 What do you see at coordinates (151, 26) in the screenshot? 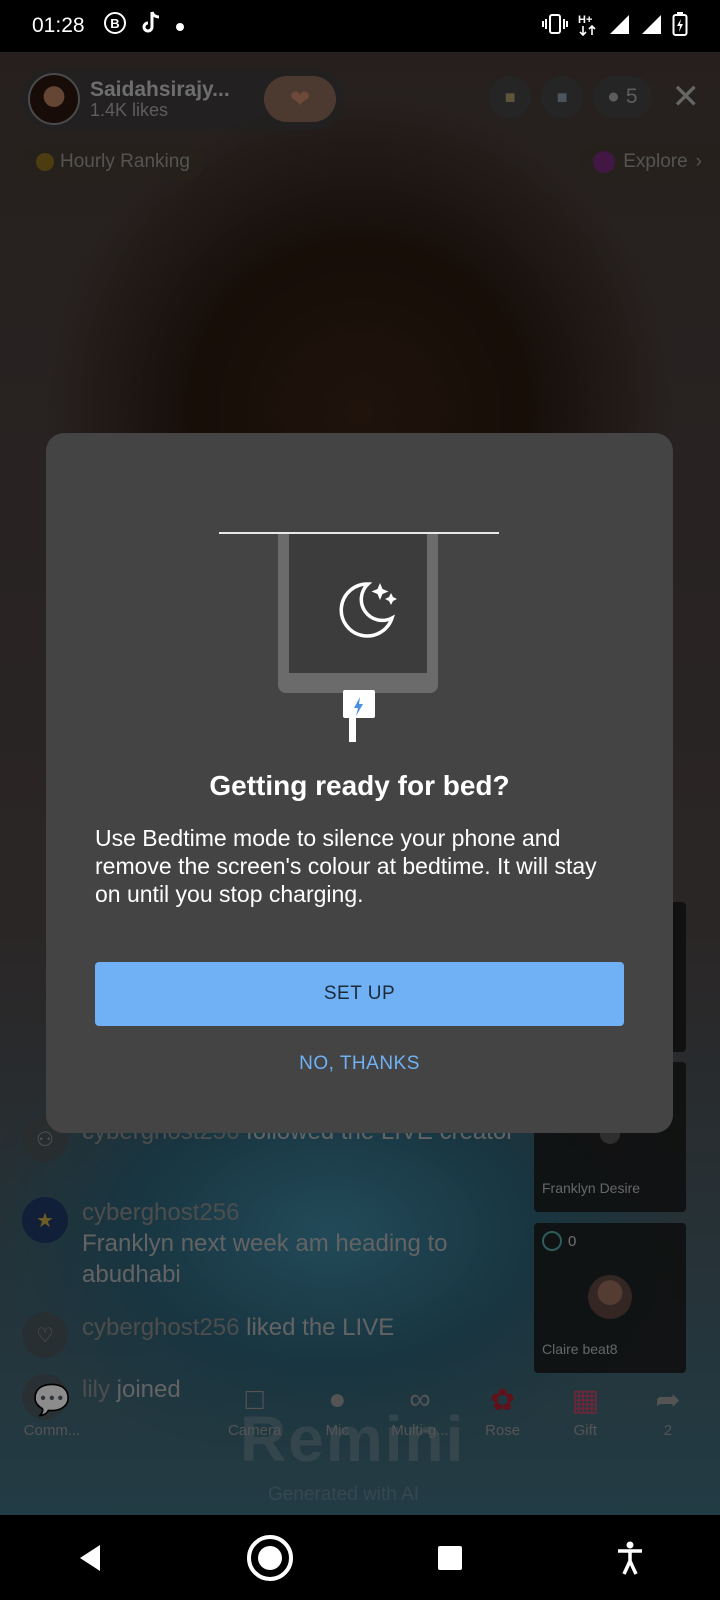
I see `tiktok-icon` at bounding box center [151, 26].